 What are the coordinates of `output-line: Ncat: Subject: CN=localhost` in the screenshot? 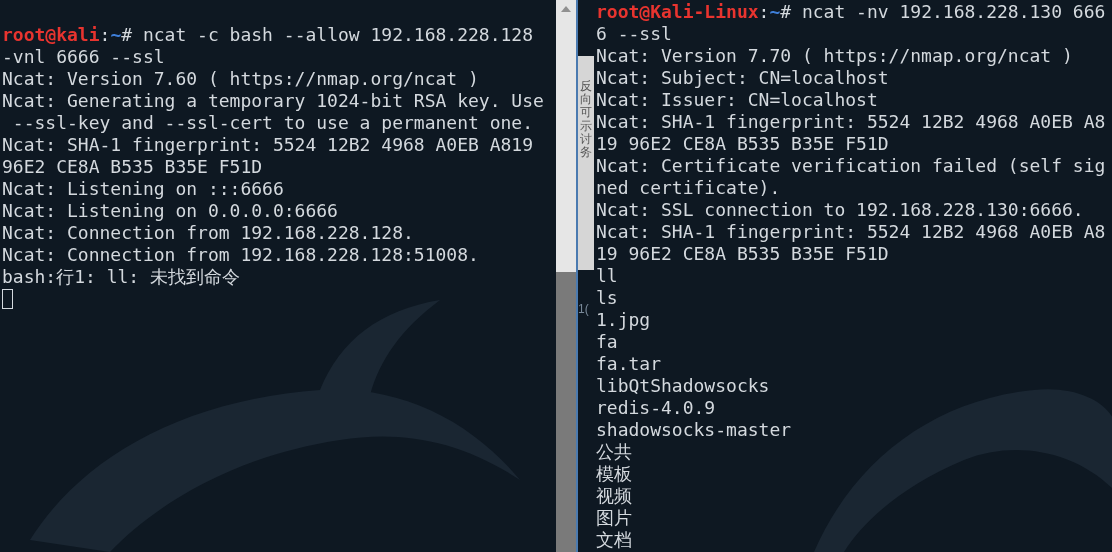 It's located at (742, 77).